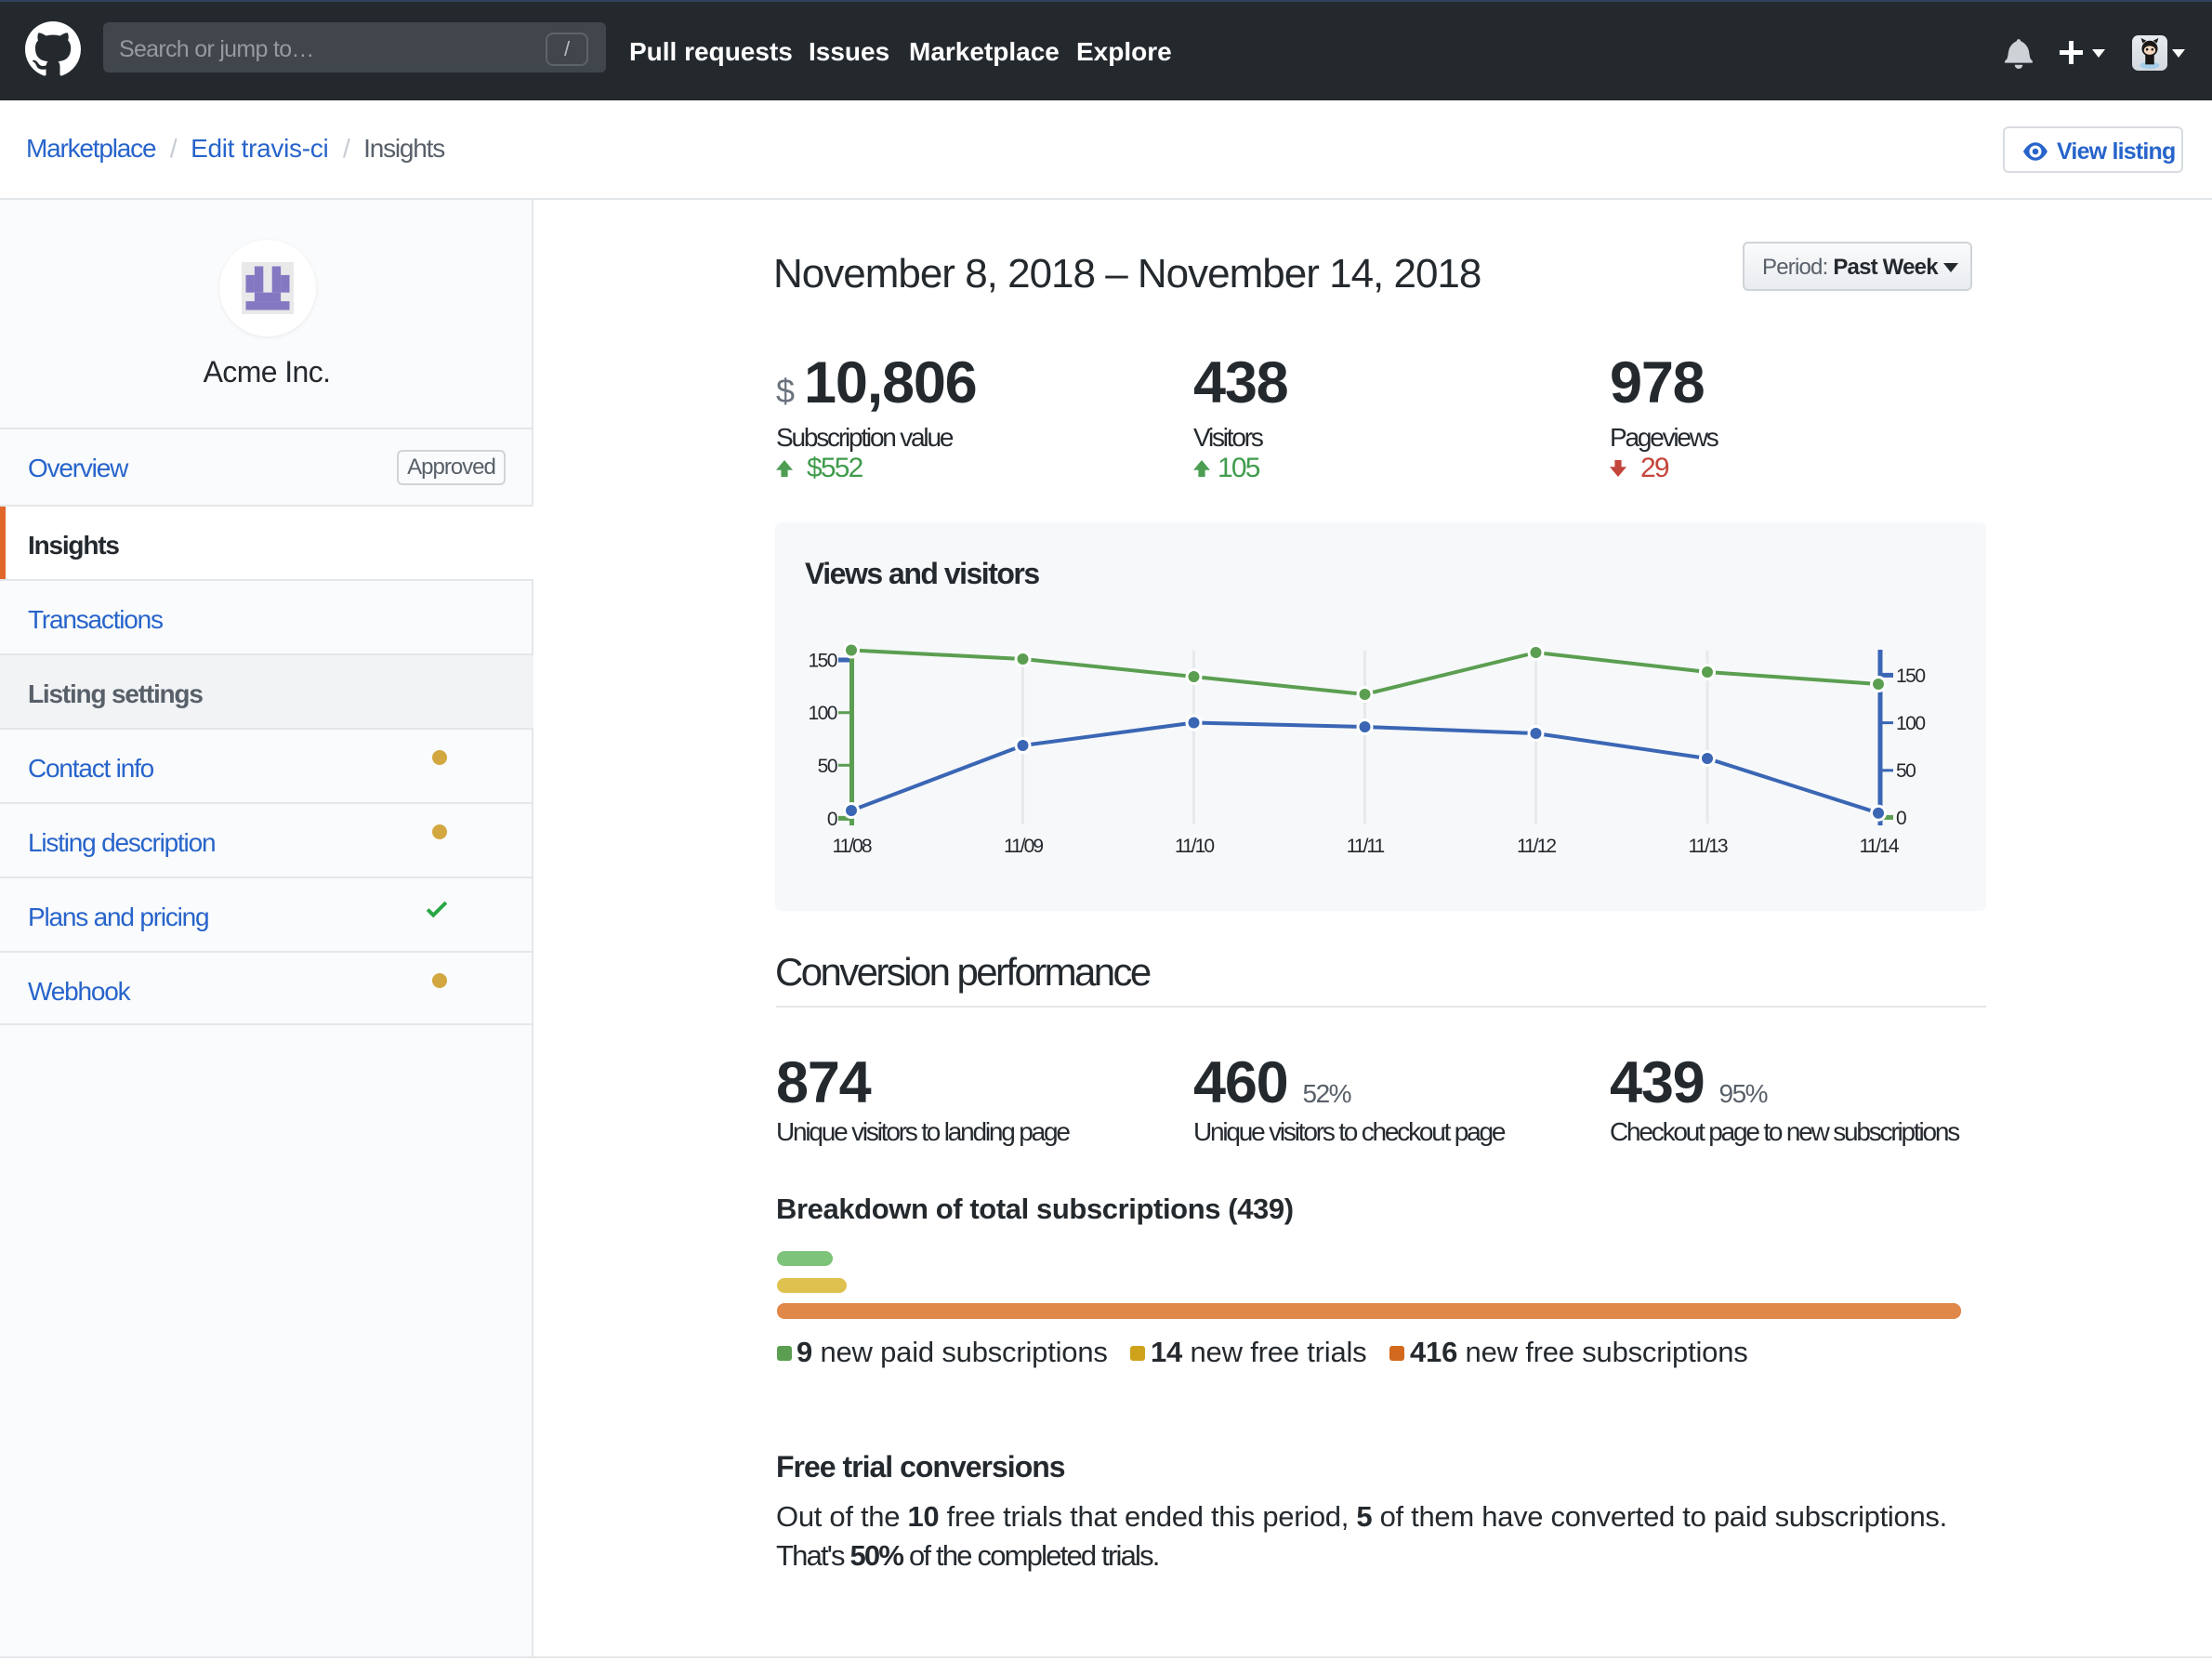 This screenshot has height=1661, width=2212. I want to click on svg-text: 11/11, so click(1366, 846).